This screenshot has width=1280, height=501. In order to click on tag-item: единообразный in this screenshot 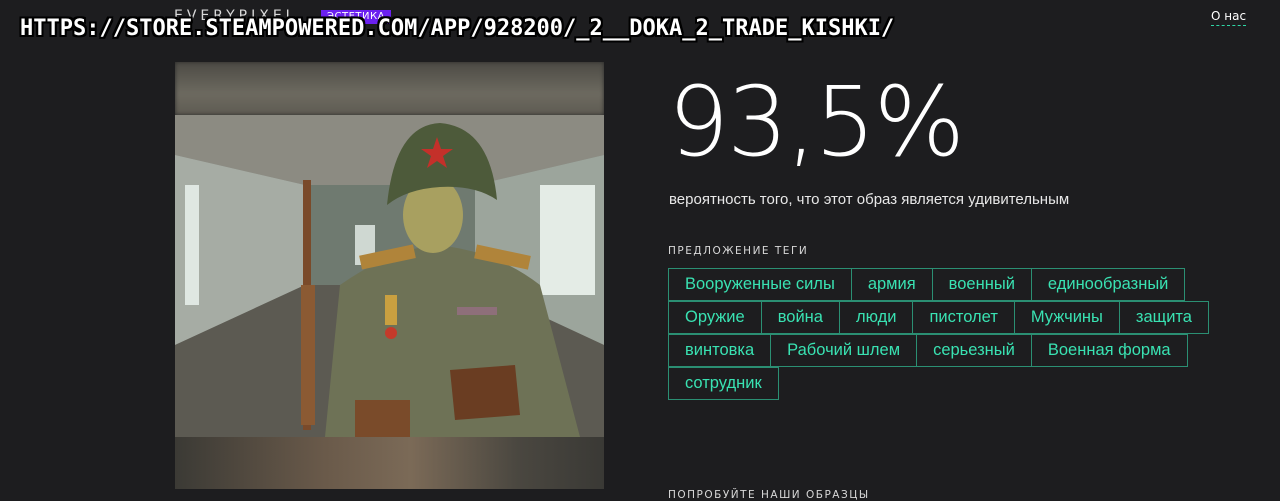, I will do `click(1108, 284)`.